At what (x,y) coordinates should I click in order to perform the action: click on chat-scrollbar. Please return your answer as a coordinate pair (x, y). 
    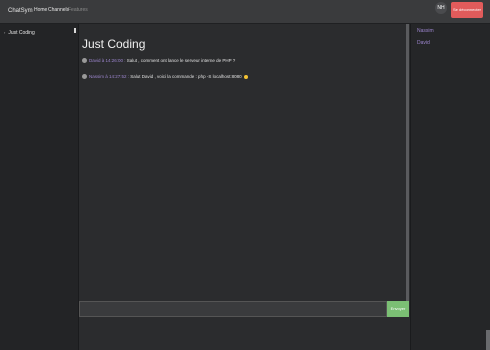
    Looking at the image, I should click on (407, 162).